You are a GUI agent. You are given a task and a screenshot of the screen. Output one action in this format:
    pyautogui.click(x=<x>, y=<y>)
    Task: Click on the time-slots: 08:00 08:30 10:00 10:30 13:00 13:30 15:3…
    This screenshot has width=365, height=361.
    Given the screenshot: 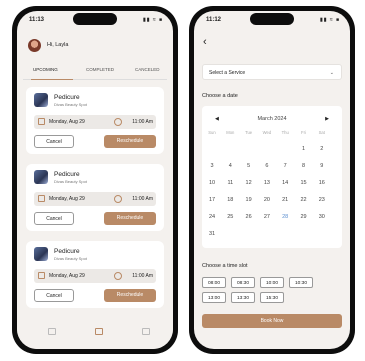 What is the action you would take?
    pyautogui.click(x=272, y=292)
    